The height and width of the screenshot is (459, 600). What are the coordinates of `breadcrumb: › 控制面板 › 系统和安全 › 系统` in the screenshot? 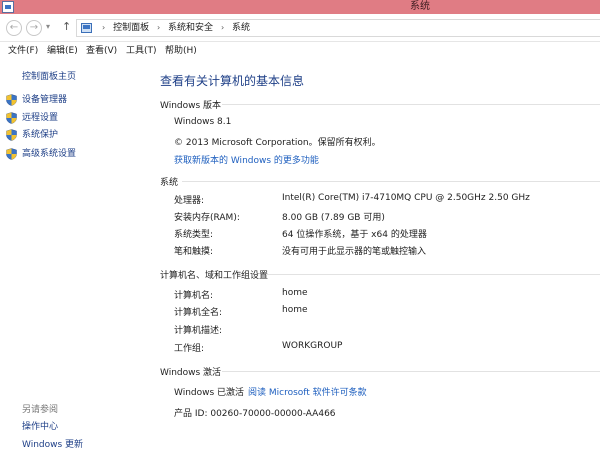 It's located at (173, 28).